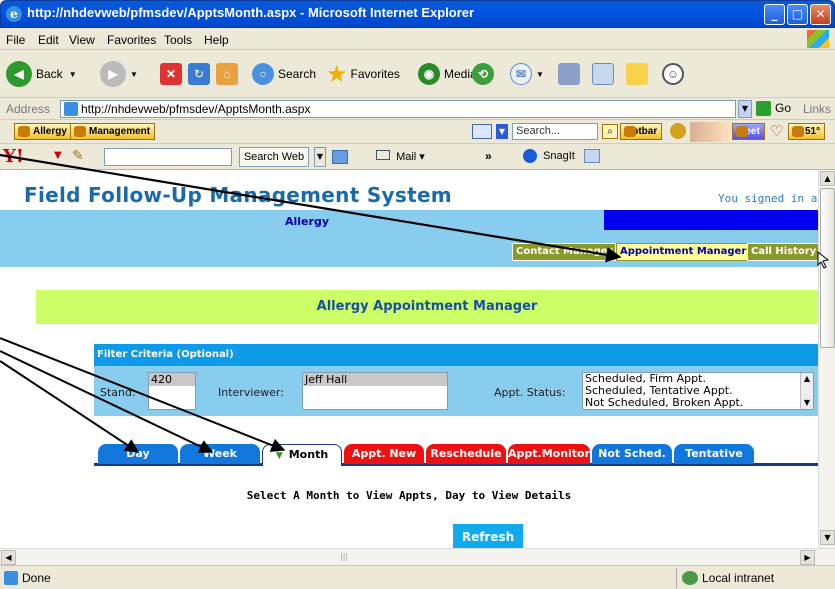  What do you see at coordinates (827, 537) in the screenshot?
I see `scroll-down-icon: ▼` at bounding box center [827, 537].